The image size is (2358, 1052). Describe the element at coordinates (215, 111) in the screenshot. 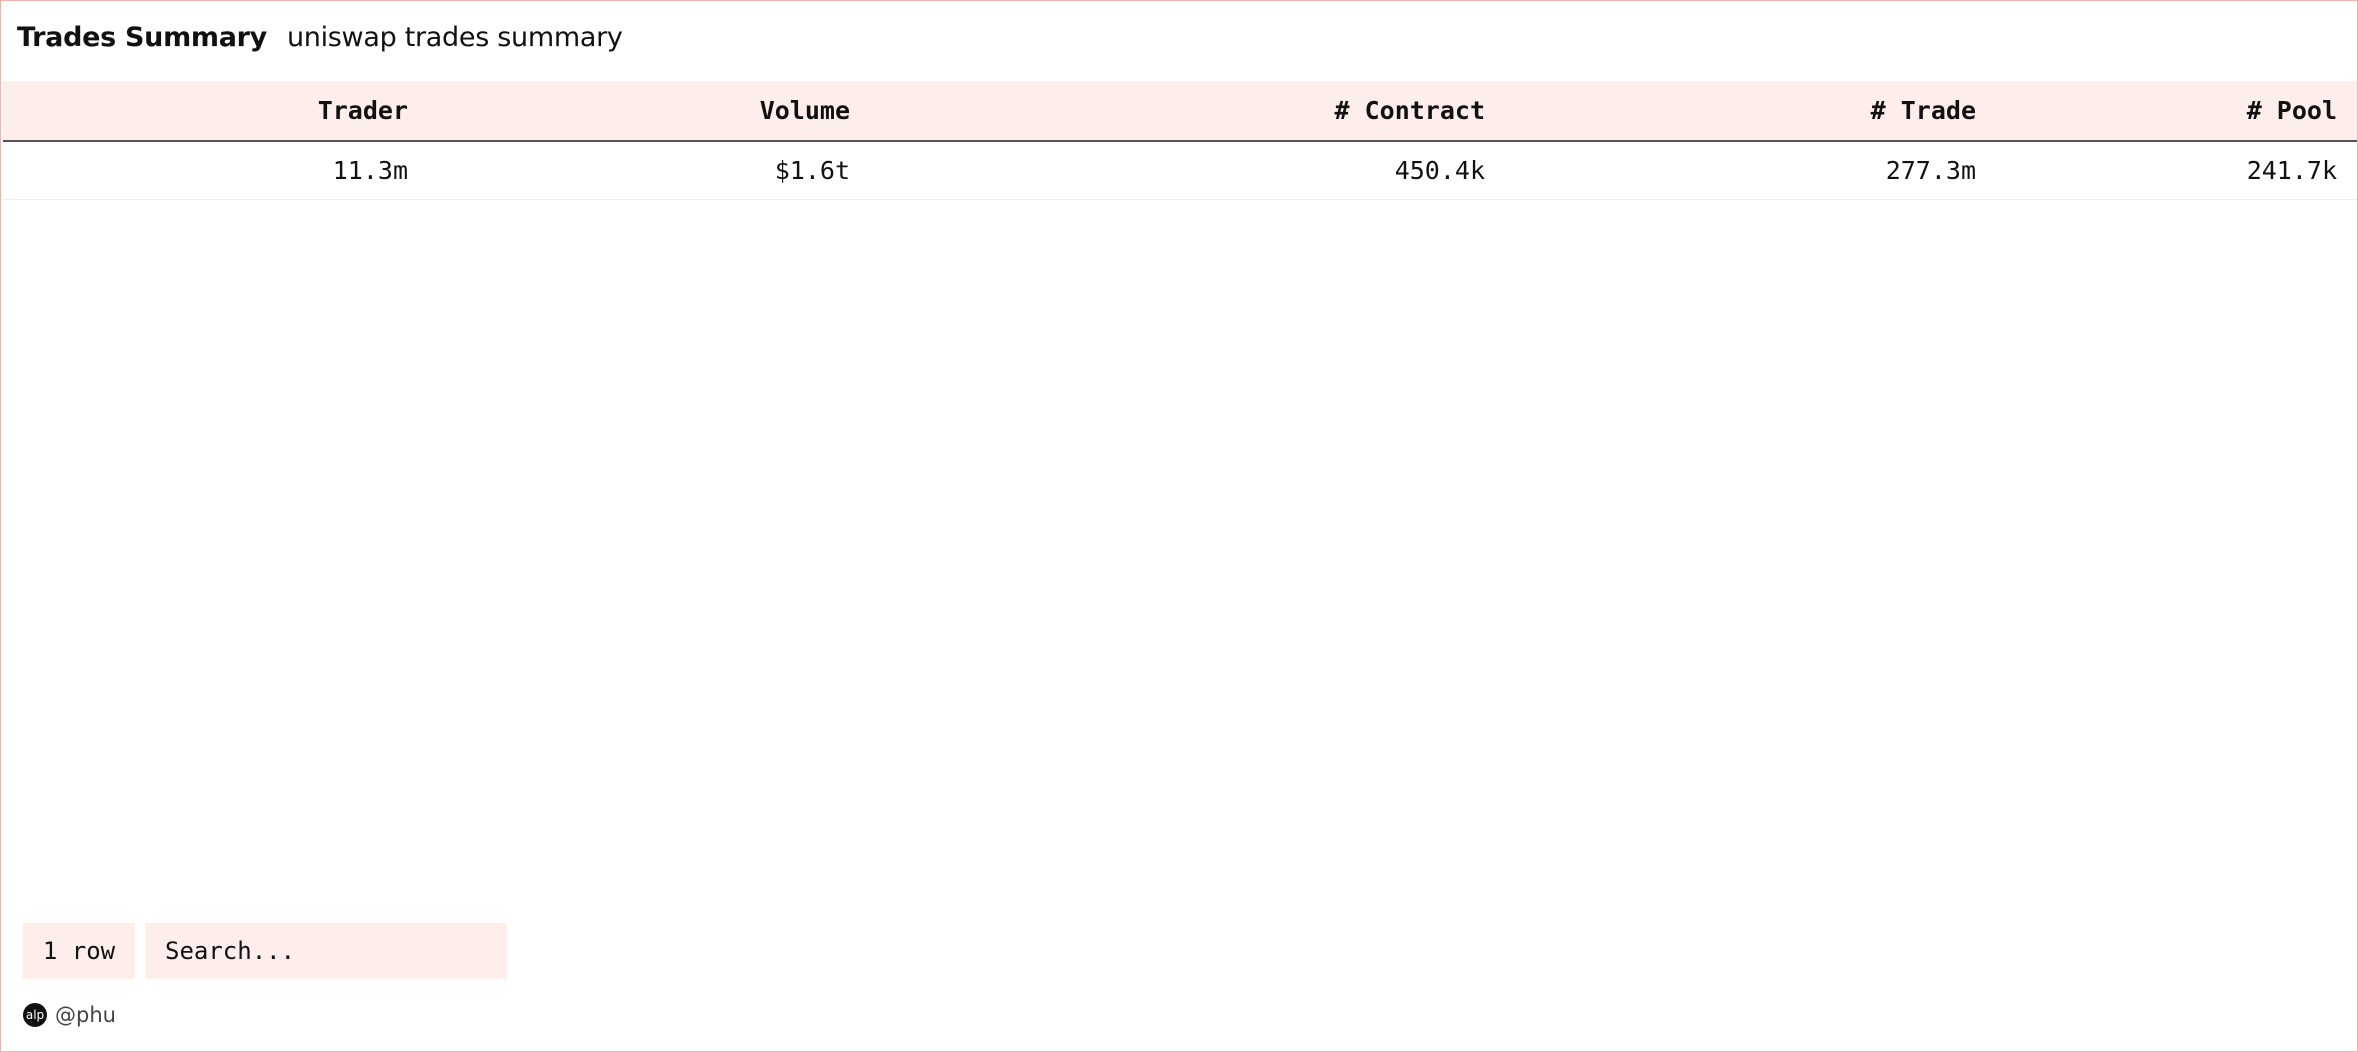

I see `column-header-trader: Trader` at that location.